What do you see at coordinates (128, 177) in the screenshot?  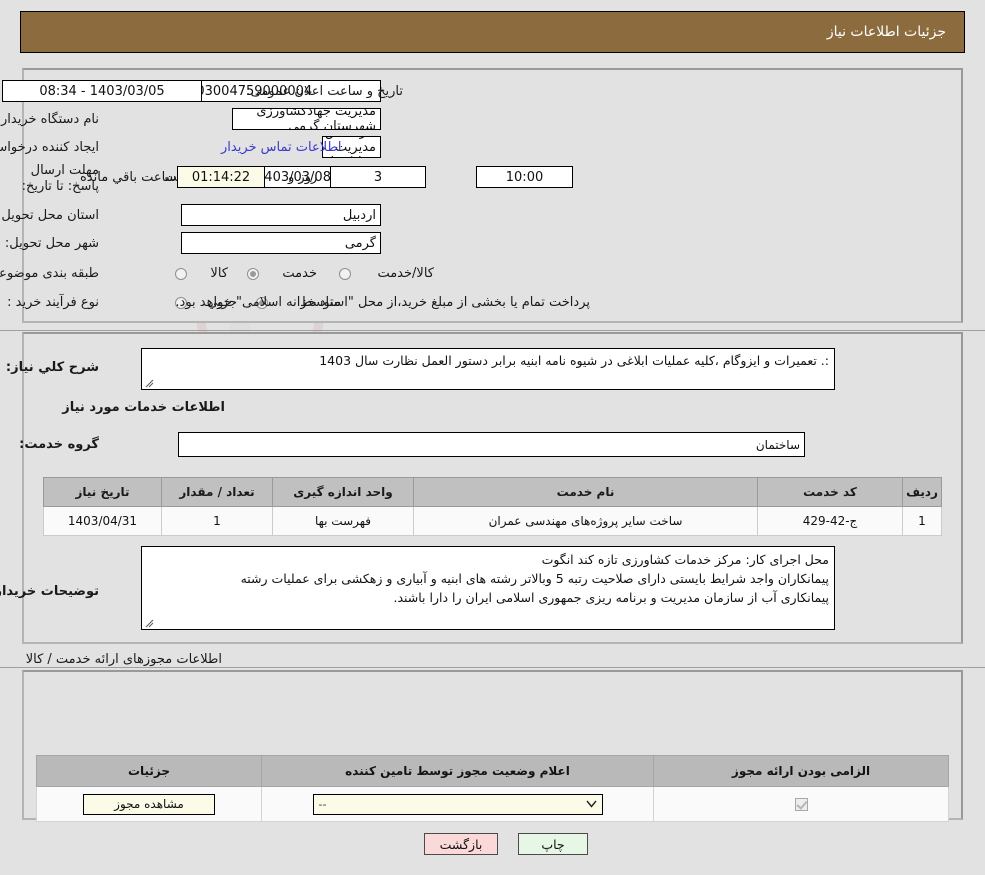 I see `countdown-label: ساعت باقي مانده` at bounding box center [128, 177].